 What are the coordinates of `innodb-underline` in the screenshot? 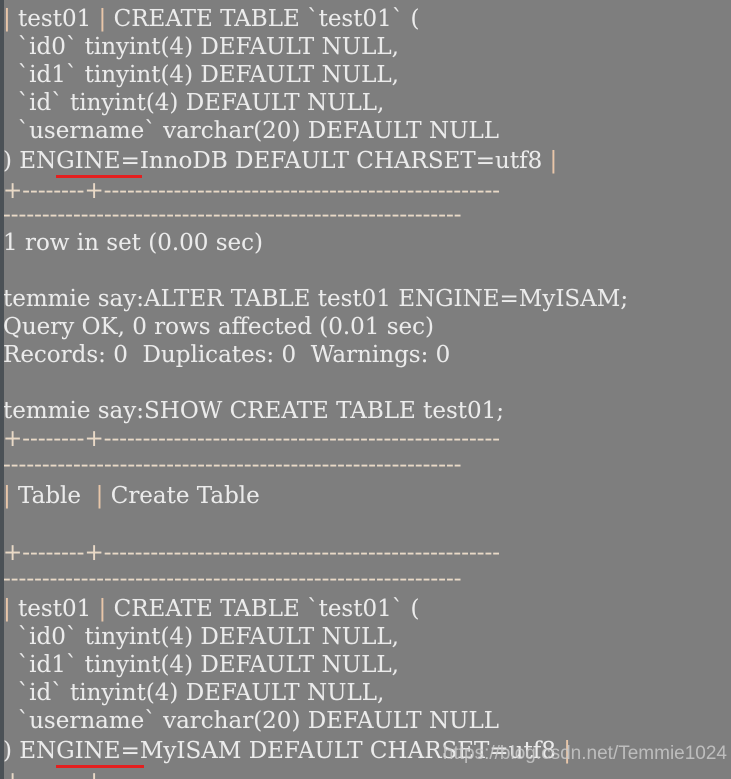 It's located at (99, 176).